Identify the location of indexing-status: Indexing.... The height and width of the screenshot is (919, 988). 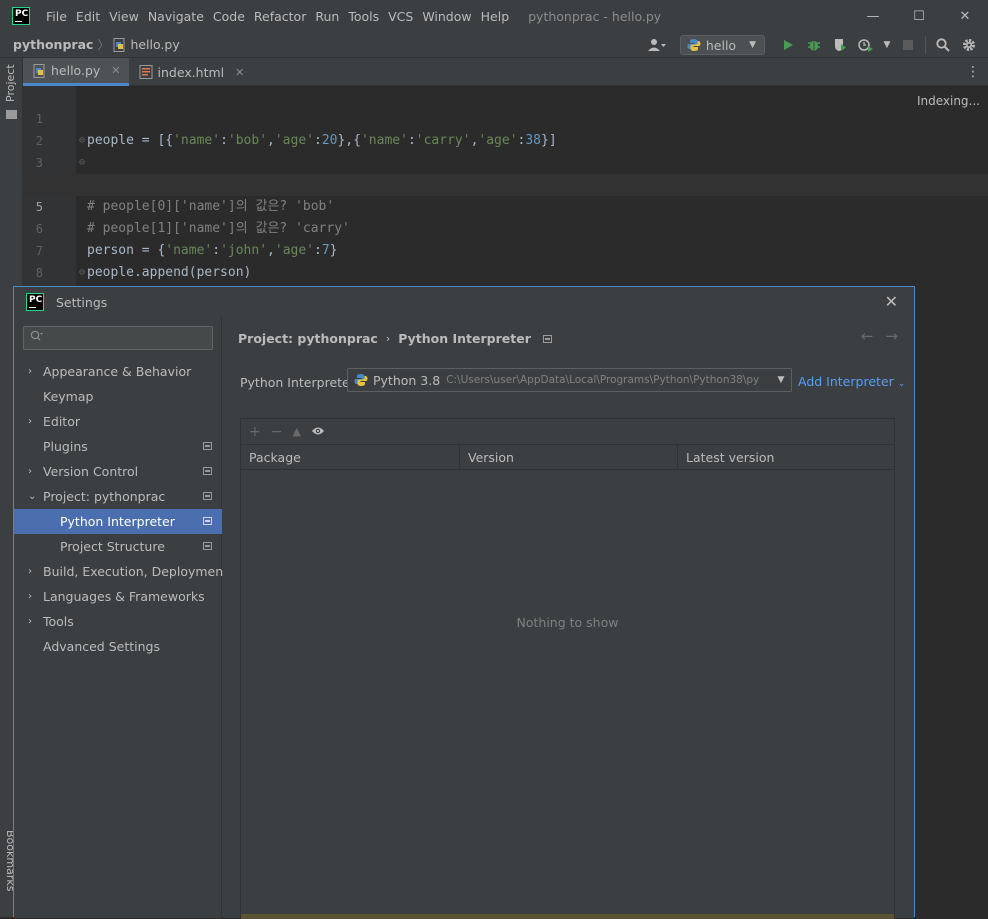
(948, 101).